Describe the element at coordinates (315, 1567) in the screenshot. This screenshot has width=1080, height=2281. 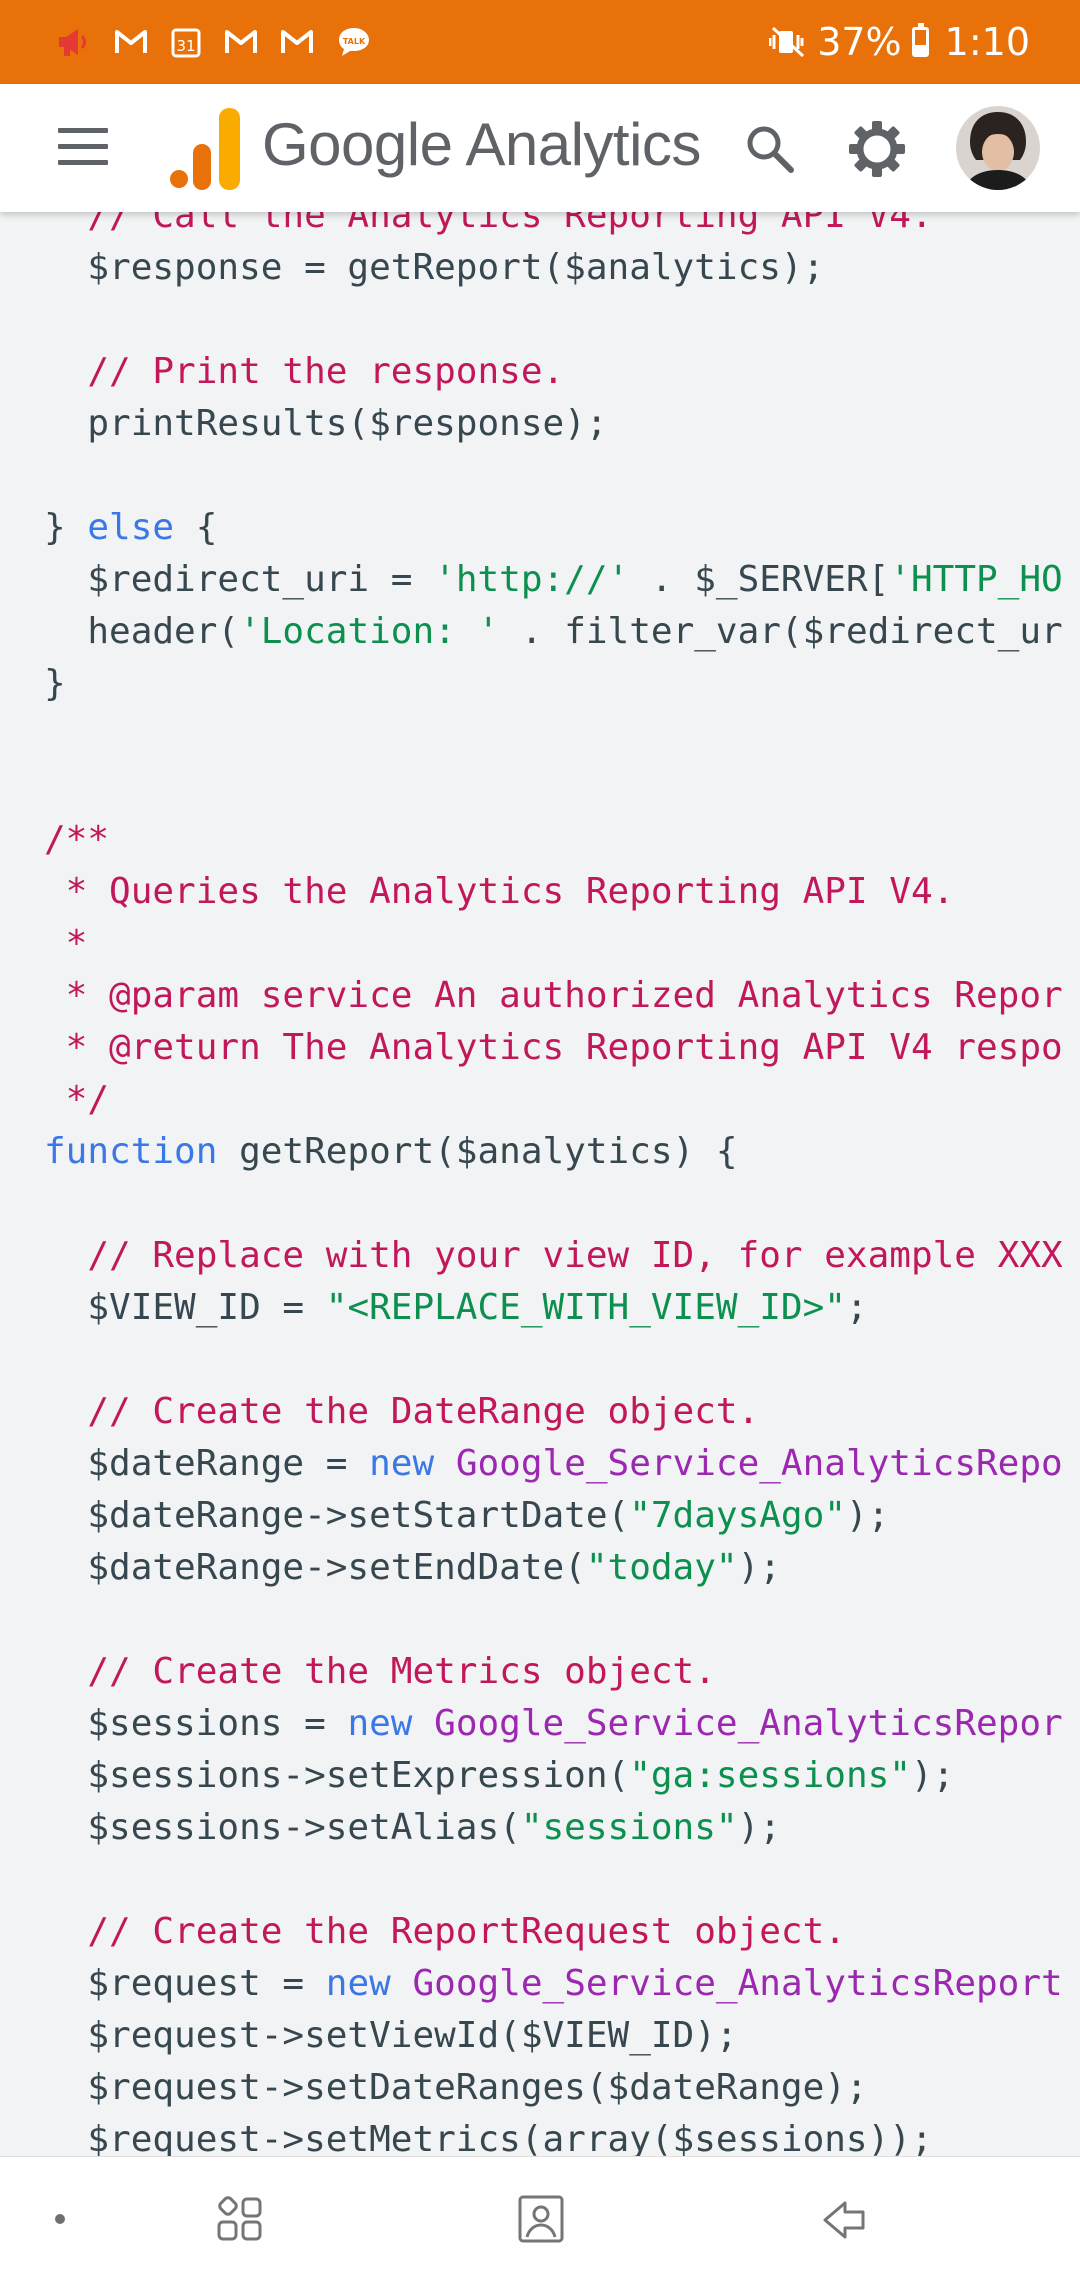
I see `code-token: $dateRange->setEndDate(` at that location.